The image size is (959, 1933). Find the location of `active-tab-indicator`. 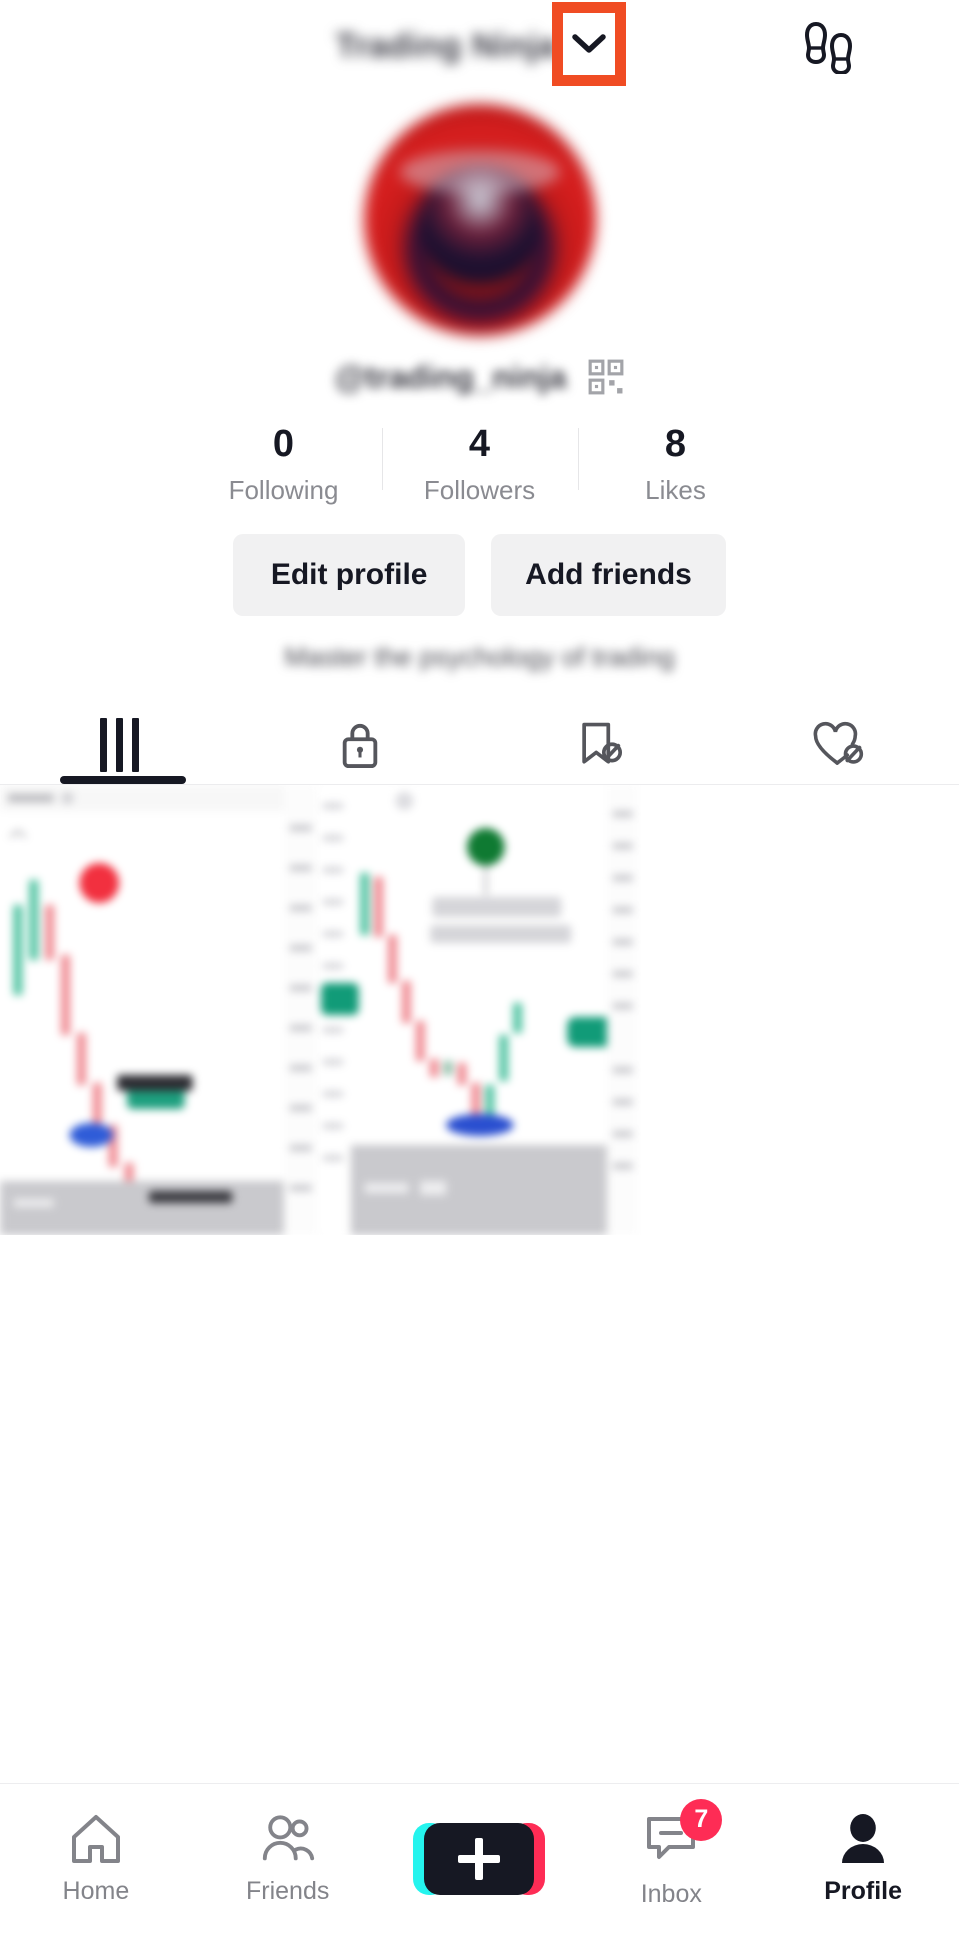

active-tab-indicator is located at coordinates (123, 779).